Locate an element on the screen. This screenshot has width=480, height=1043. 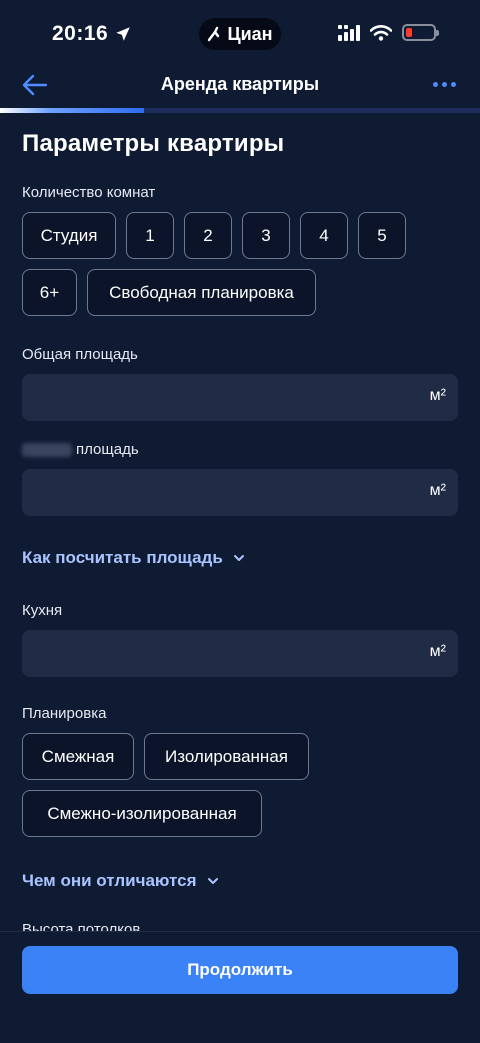
page-title: Параметры квартиры is located at coordinates (153, 143).